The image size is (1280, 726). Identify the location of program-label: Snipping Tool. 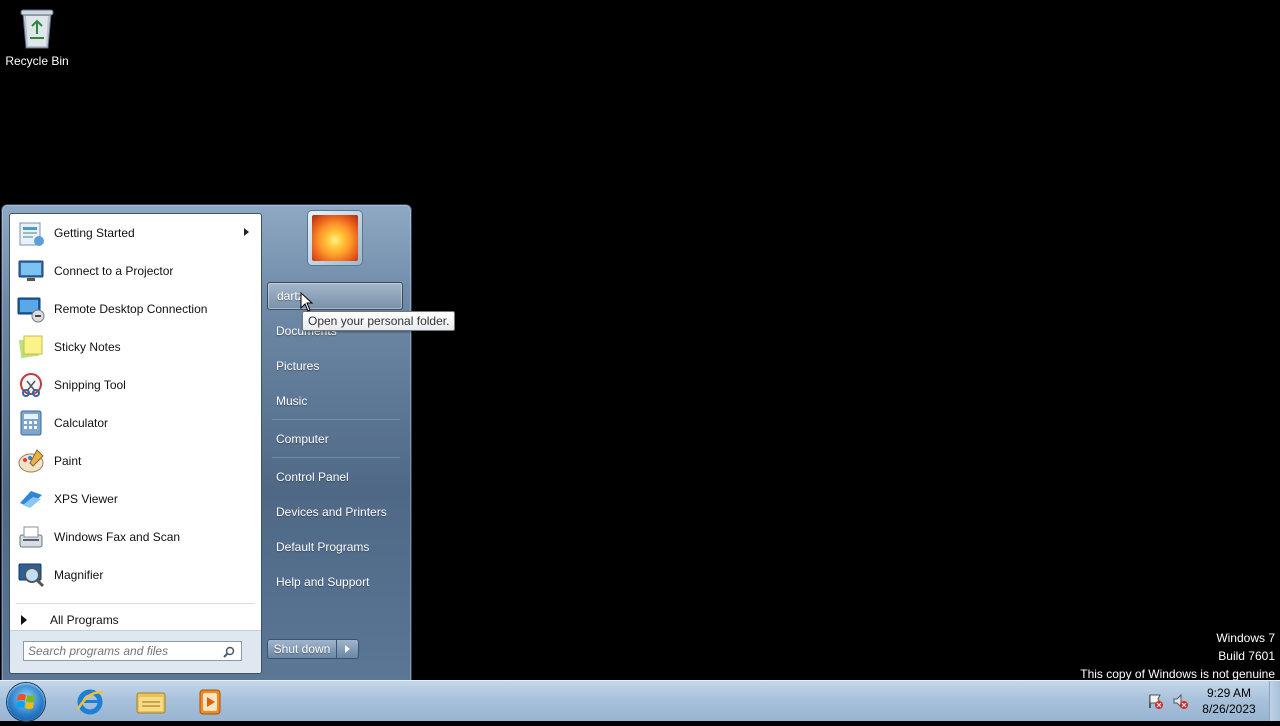
(90, 385).